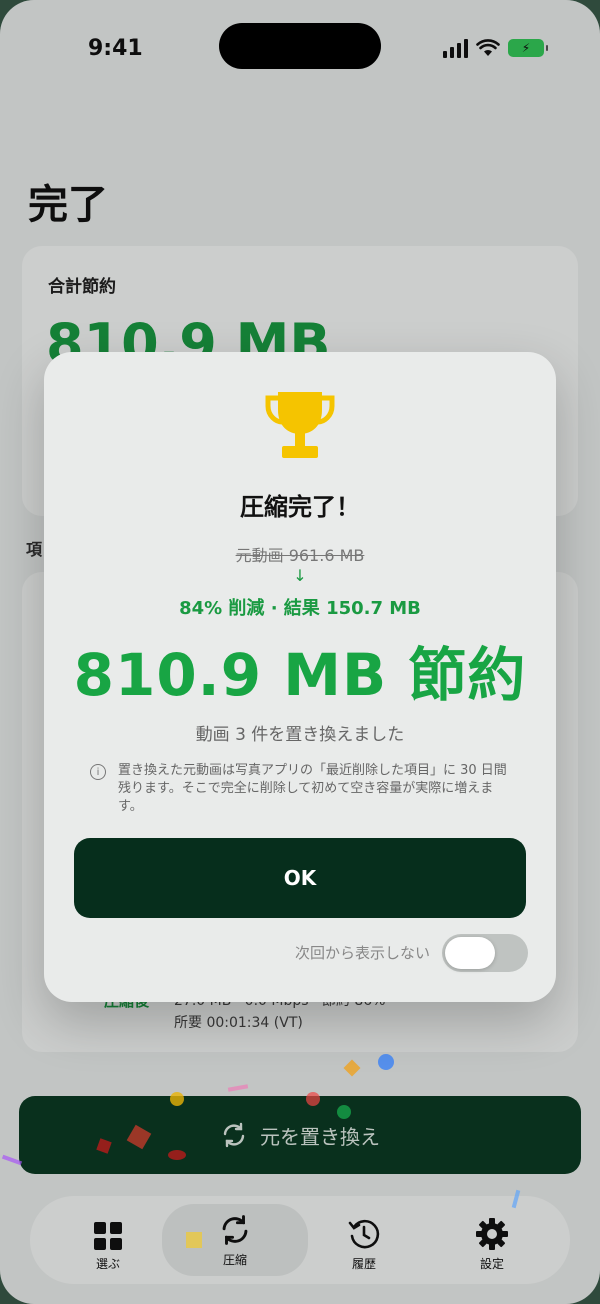 The height and width of the screenshot is (1304, 600). What do you see at coordinates (300, 575) in the screenshot?
I see `down-arrow-icon: ↓` at bounding box center [300, 575].